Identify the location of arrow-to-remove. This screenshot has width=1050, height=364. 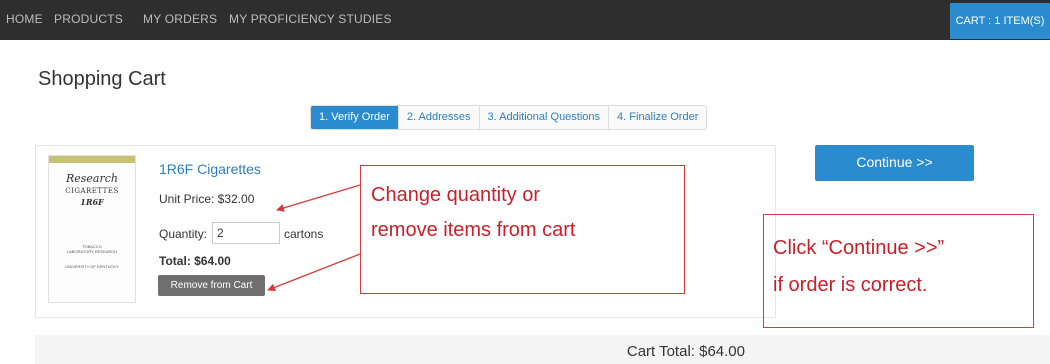
(314, 272).